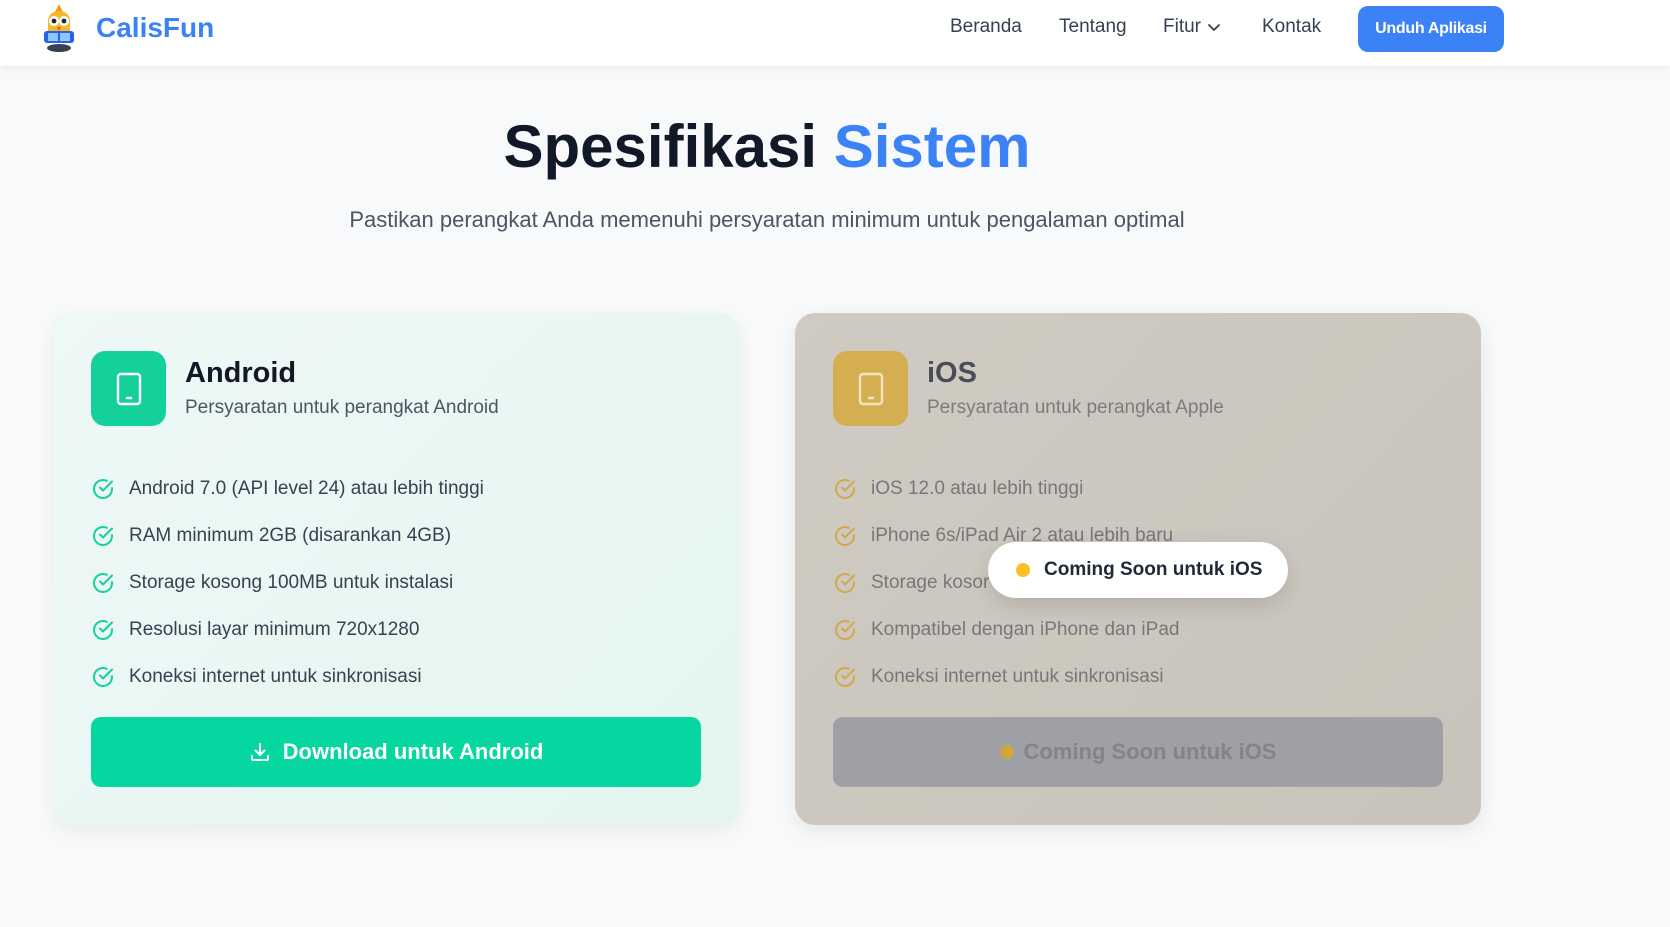  What do you see at coordinates (342, 407) in the screenshot?
I see `android-card-description: Persyaratan untuk perangkat Android` at bounding box center [342, 407].